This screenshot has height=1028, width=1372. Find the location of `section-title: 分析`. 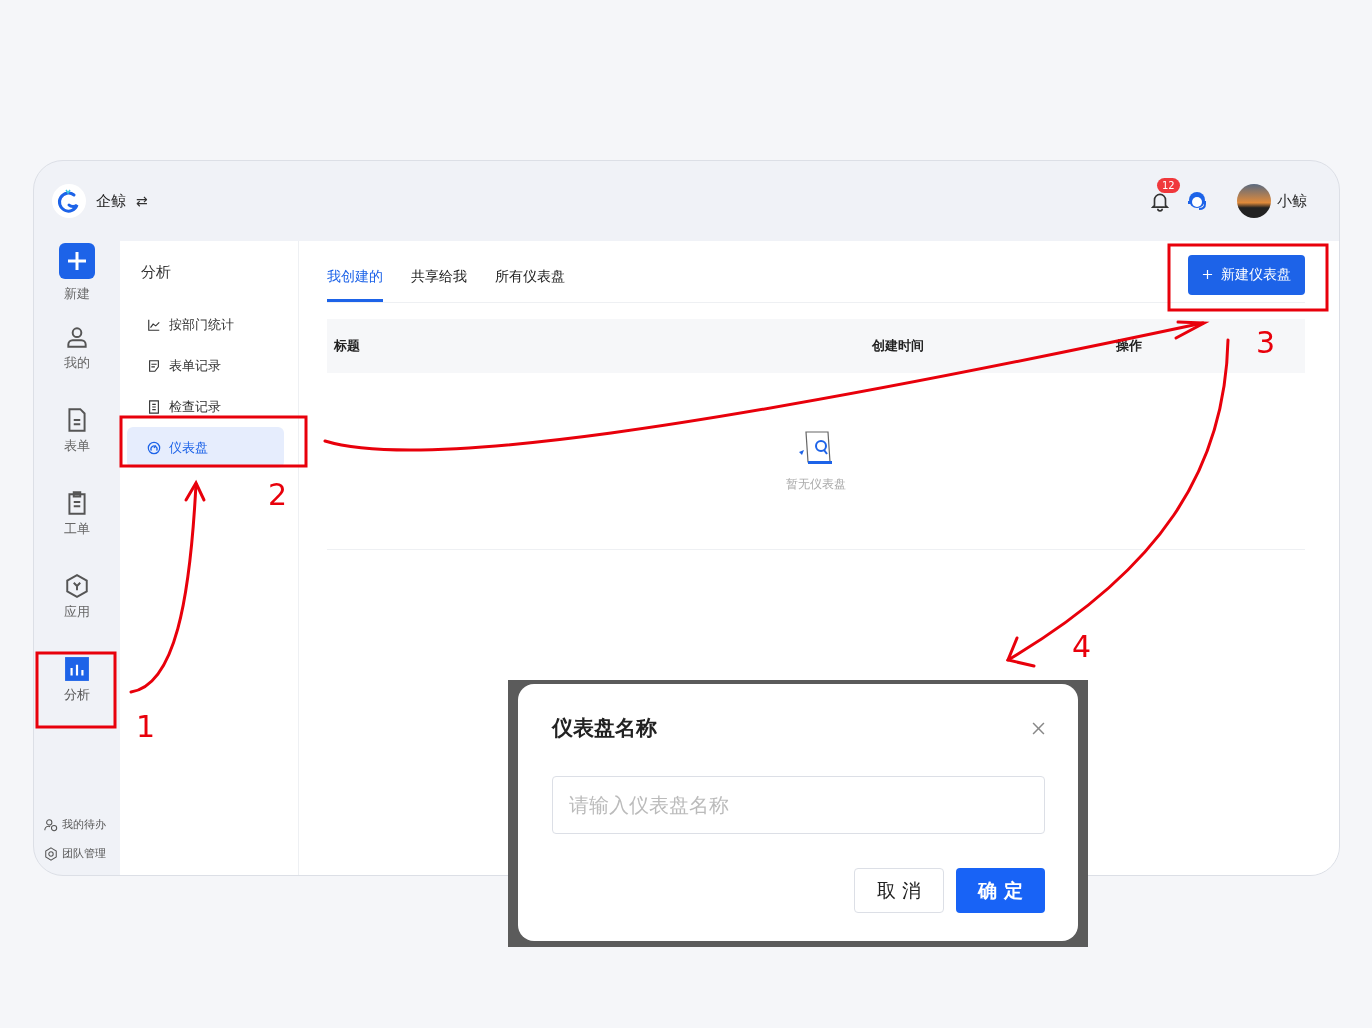

section-title: 分析 is located at coordinates (156, 272).